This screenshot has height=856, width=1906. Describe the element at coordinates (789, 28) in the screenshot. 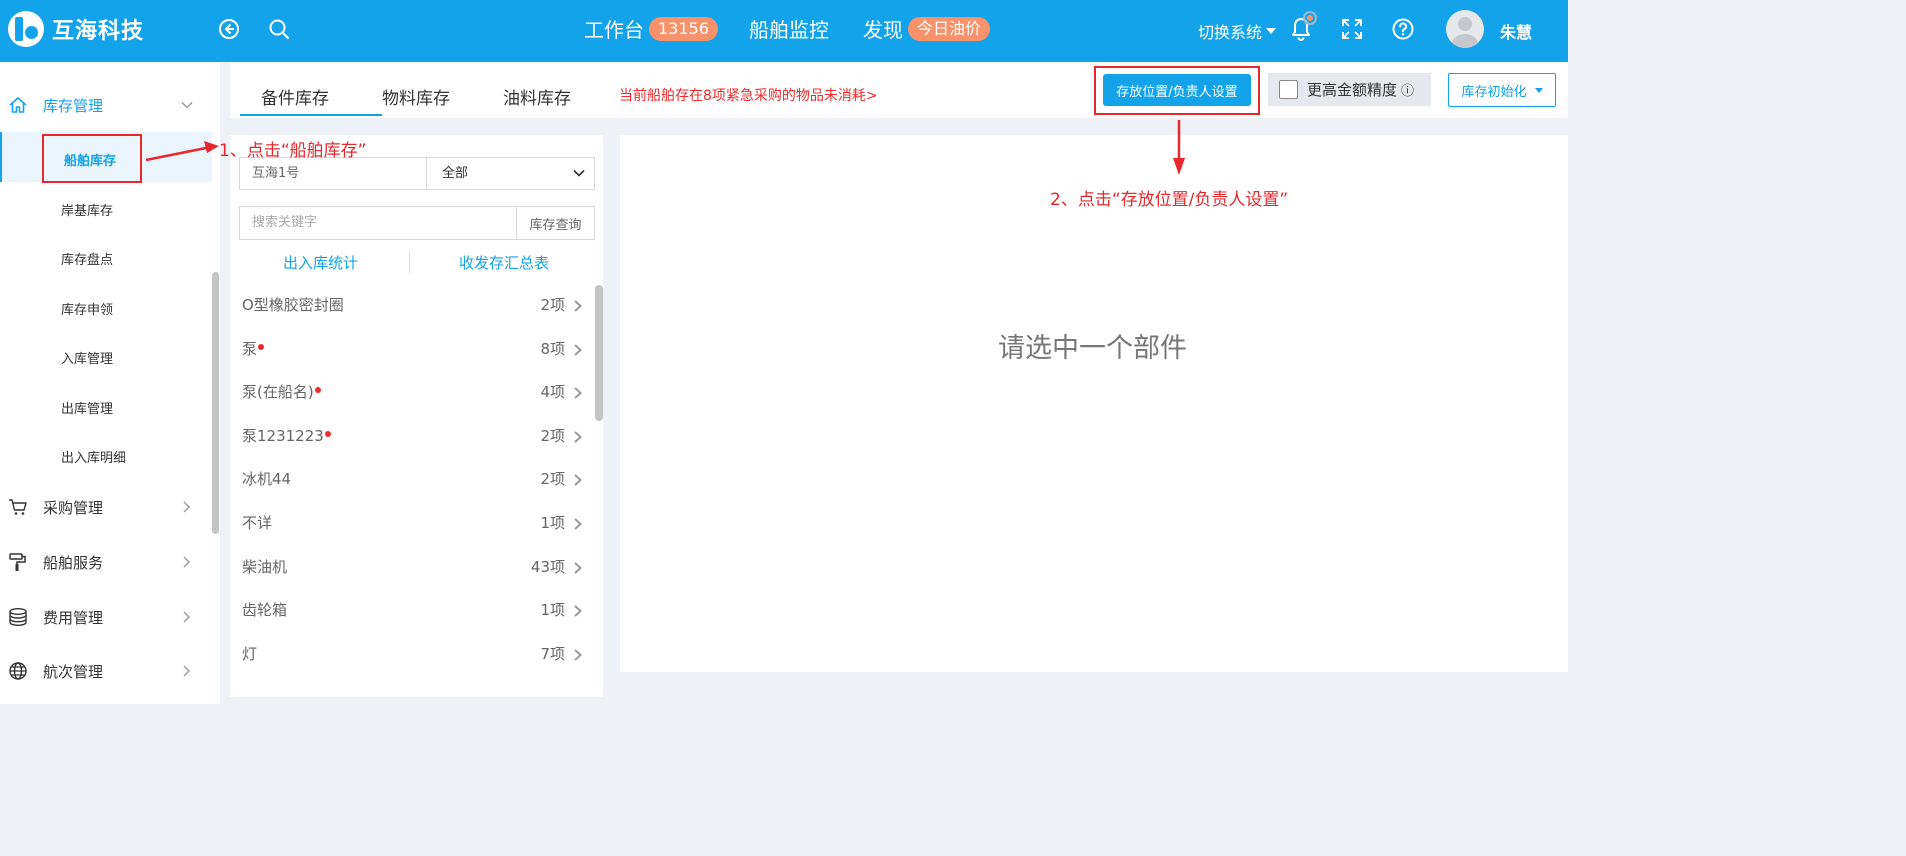

I see `nav-ship-monitor: 船舶监控` at that location.